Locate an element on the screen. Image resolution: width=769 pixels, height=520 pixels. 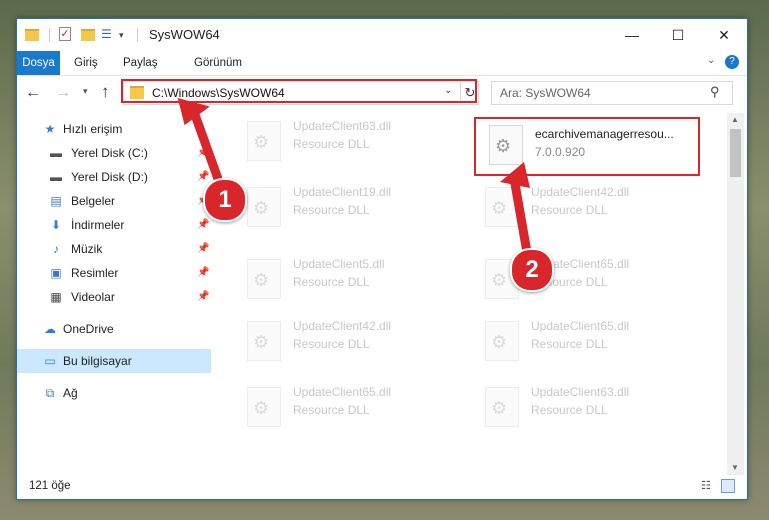
sidebar-item-label: Yerel Disk (C:) is located at coordinates (109, 153).